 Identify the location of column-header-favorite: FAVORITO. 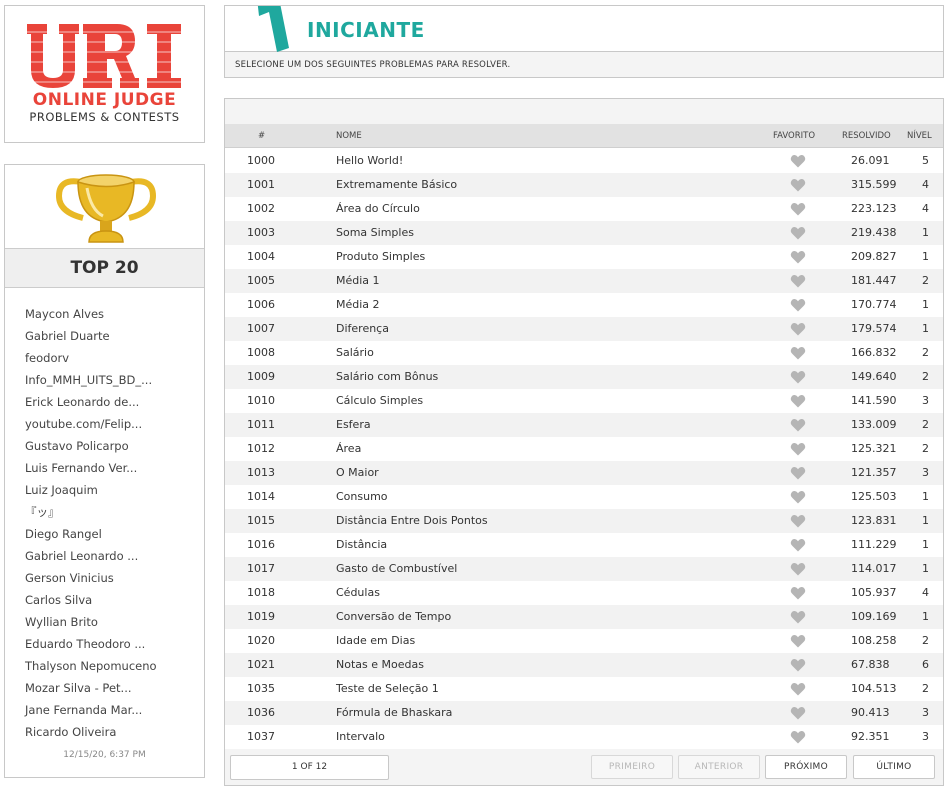
(794, 136).